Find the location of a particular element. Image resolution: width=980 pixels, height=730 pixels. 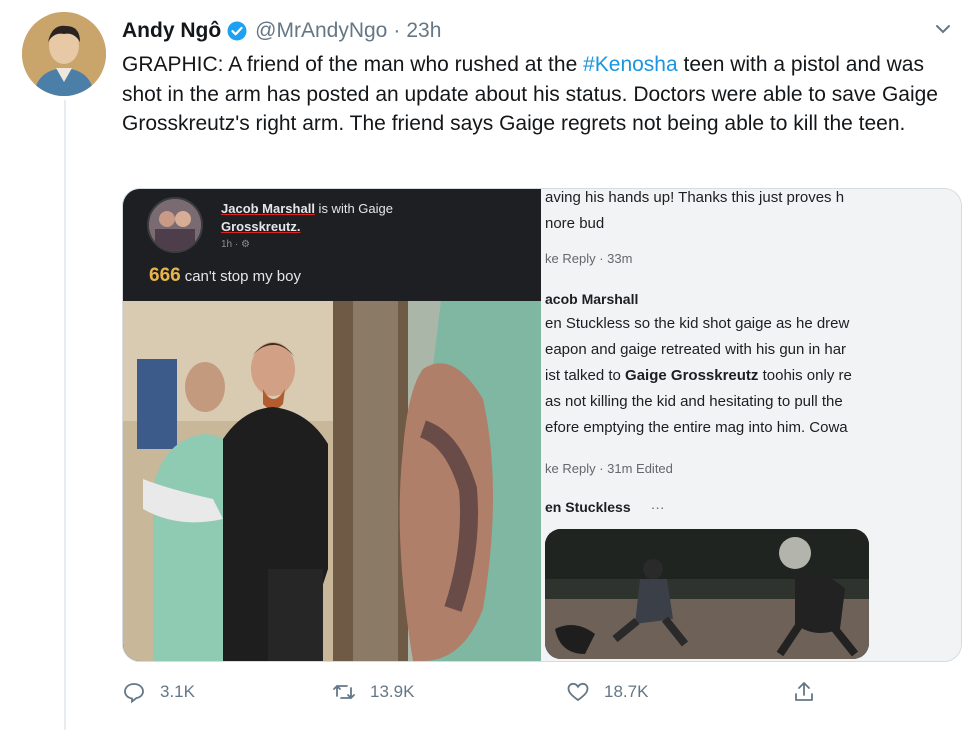

tweet-timestamp: 23h is located at coordinates (423, 31).